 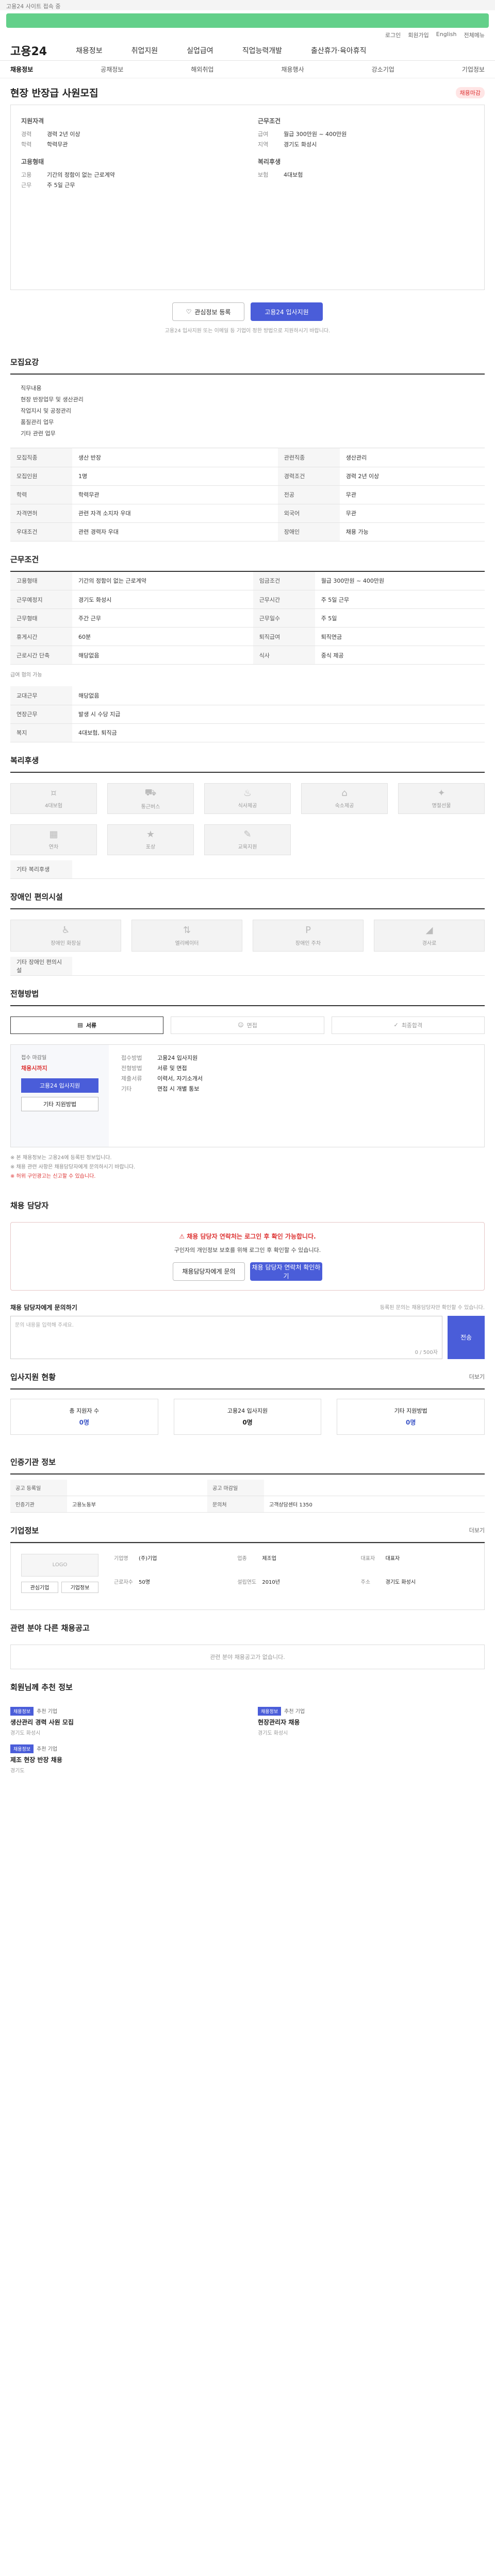 I want to click on all-menu-link: 전체메뉴, so click(x=474, y=35).